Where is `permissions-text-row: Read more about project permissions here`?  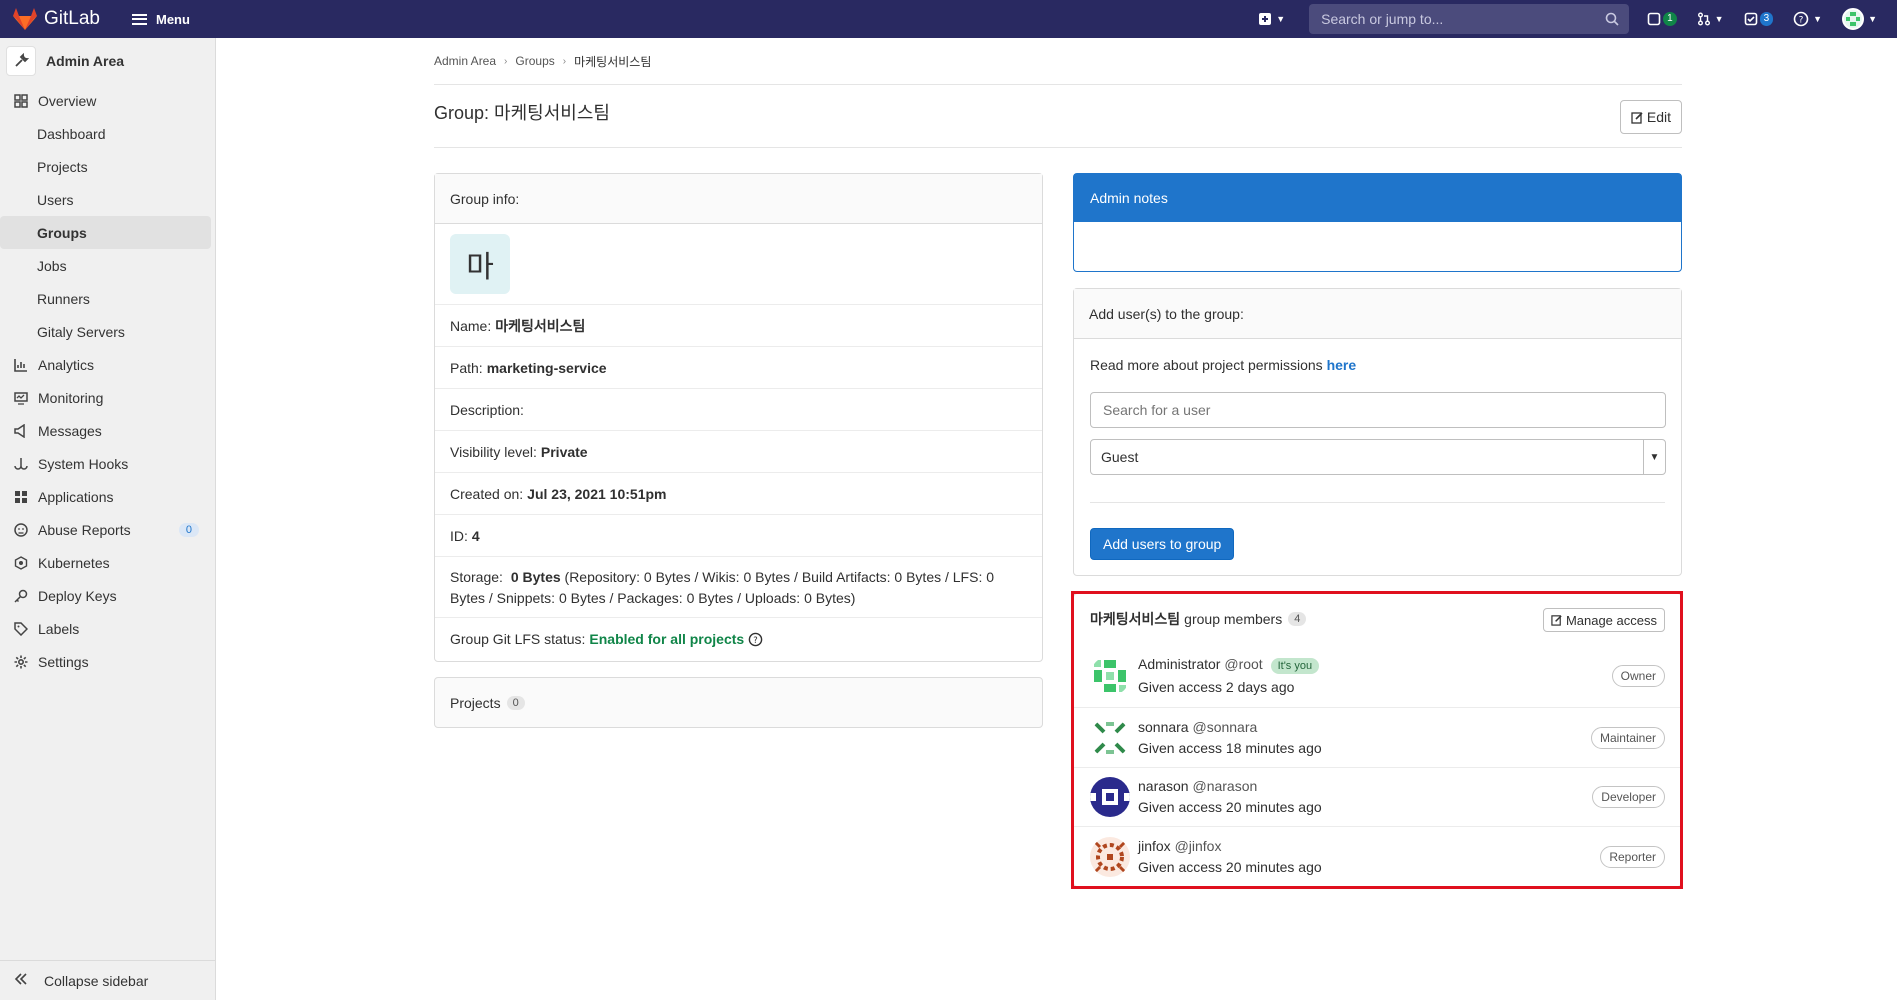 permissions-text-row: Read more about project permissions here is located at coordinates (1223, 365).